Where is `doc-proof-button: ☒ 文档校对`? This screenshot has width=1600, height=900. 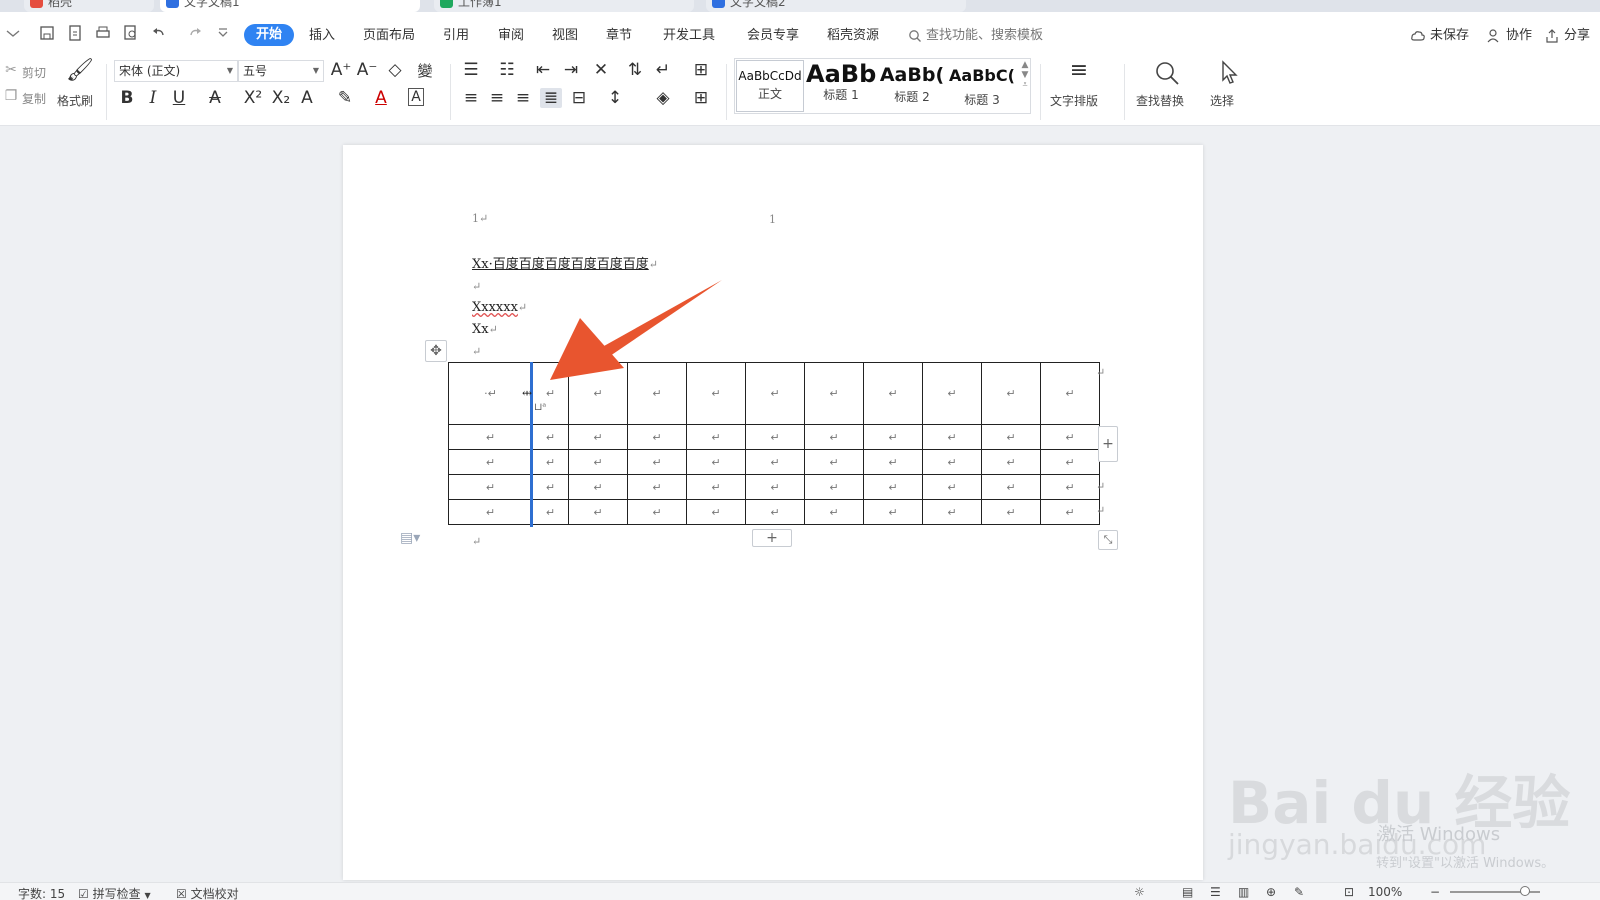 doc-proof-button: ☒ 文档校对 is located at coordinates (207, 892).